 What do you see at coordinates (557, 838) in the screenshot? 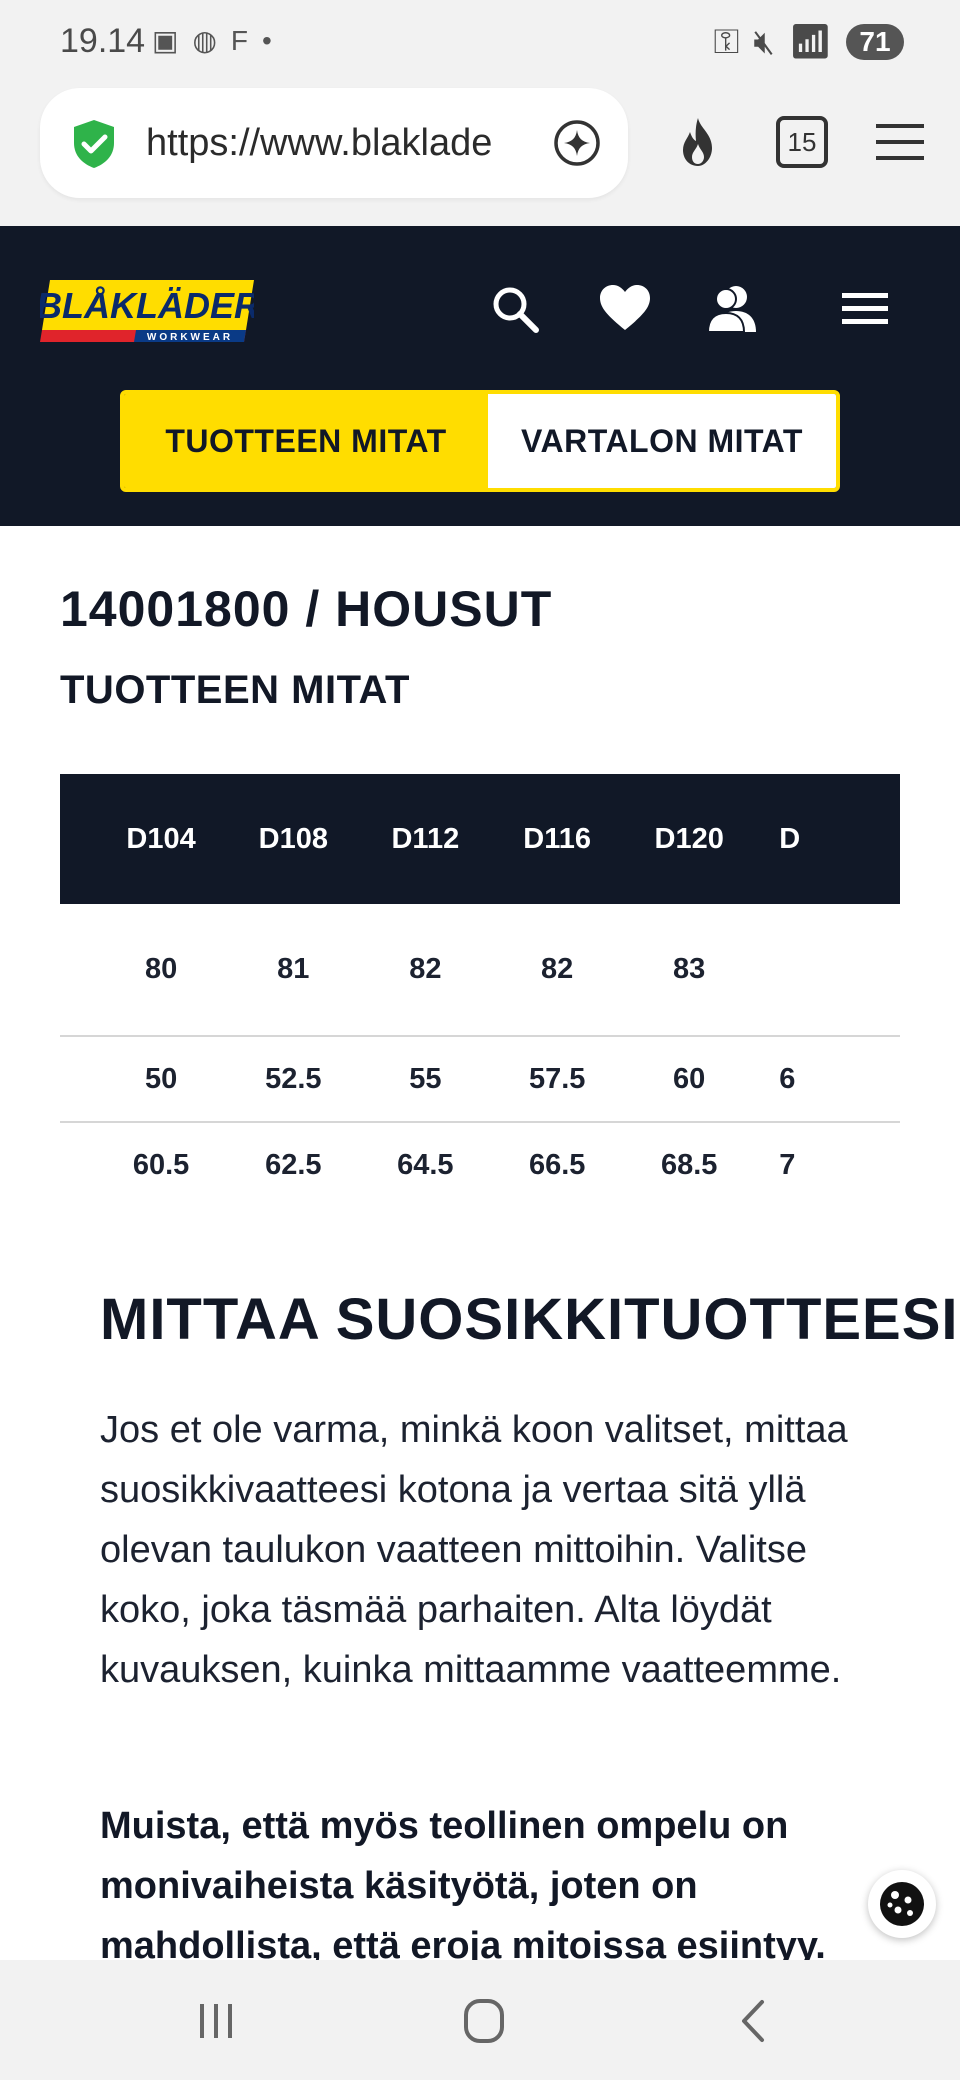
I see `table-header: D116` at bounding box center [557, 838].